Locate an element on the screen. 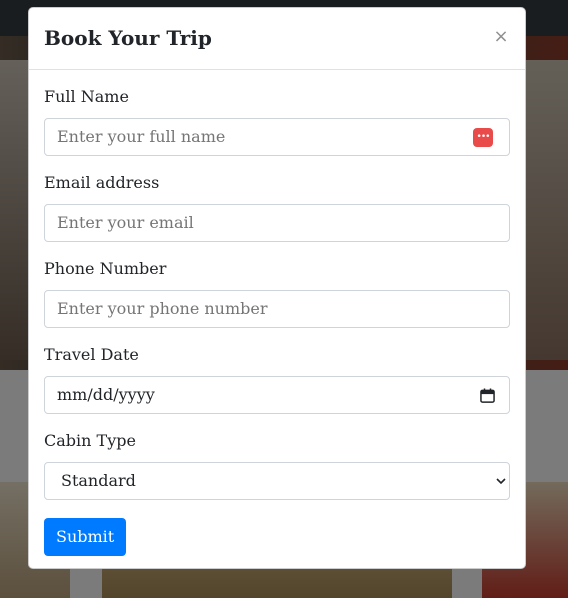 This screenshot has width=568, height=598. submit-button: Submit is located at coordinates (85, 537).